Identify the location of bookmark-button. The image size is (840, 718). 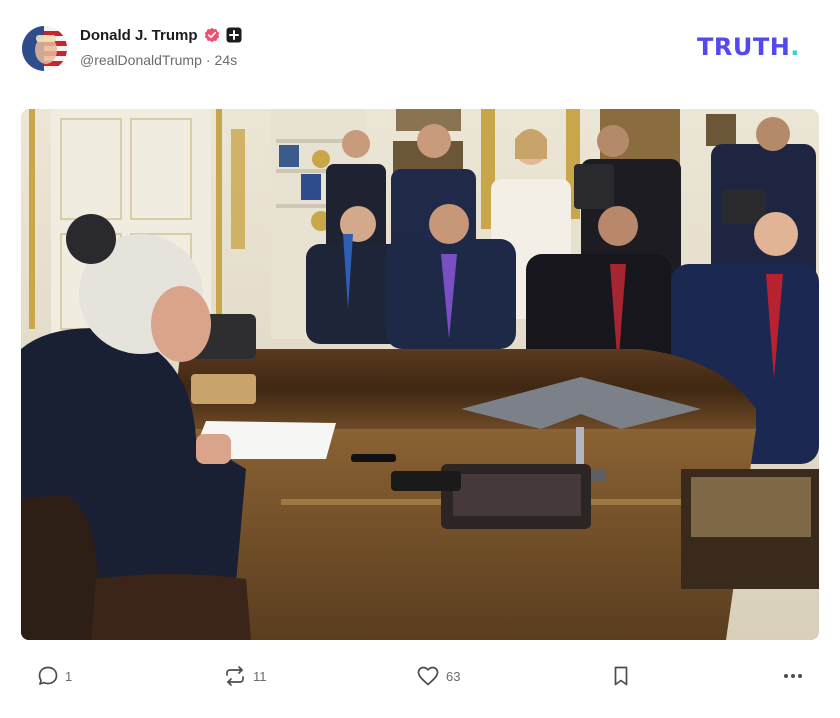
(621, 676).